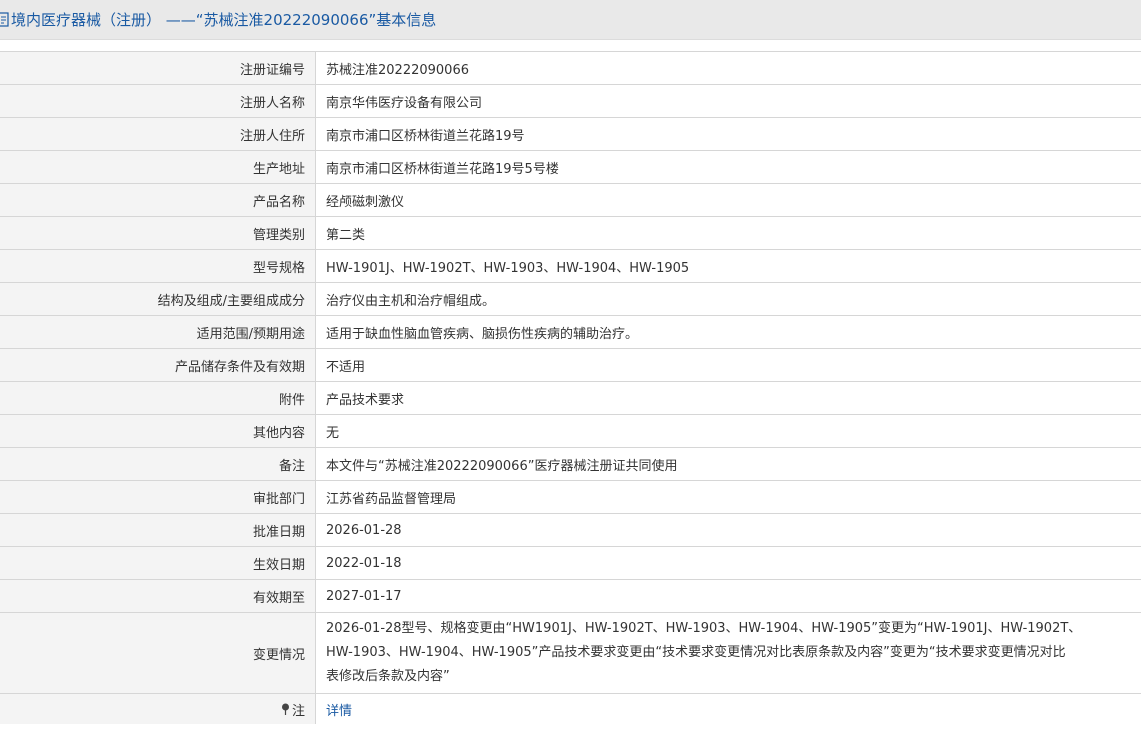  What do you see at coordinates (333, 433) in the screenshot?
I see `field-value: 无` at bounding box center [333, 433].